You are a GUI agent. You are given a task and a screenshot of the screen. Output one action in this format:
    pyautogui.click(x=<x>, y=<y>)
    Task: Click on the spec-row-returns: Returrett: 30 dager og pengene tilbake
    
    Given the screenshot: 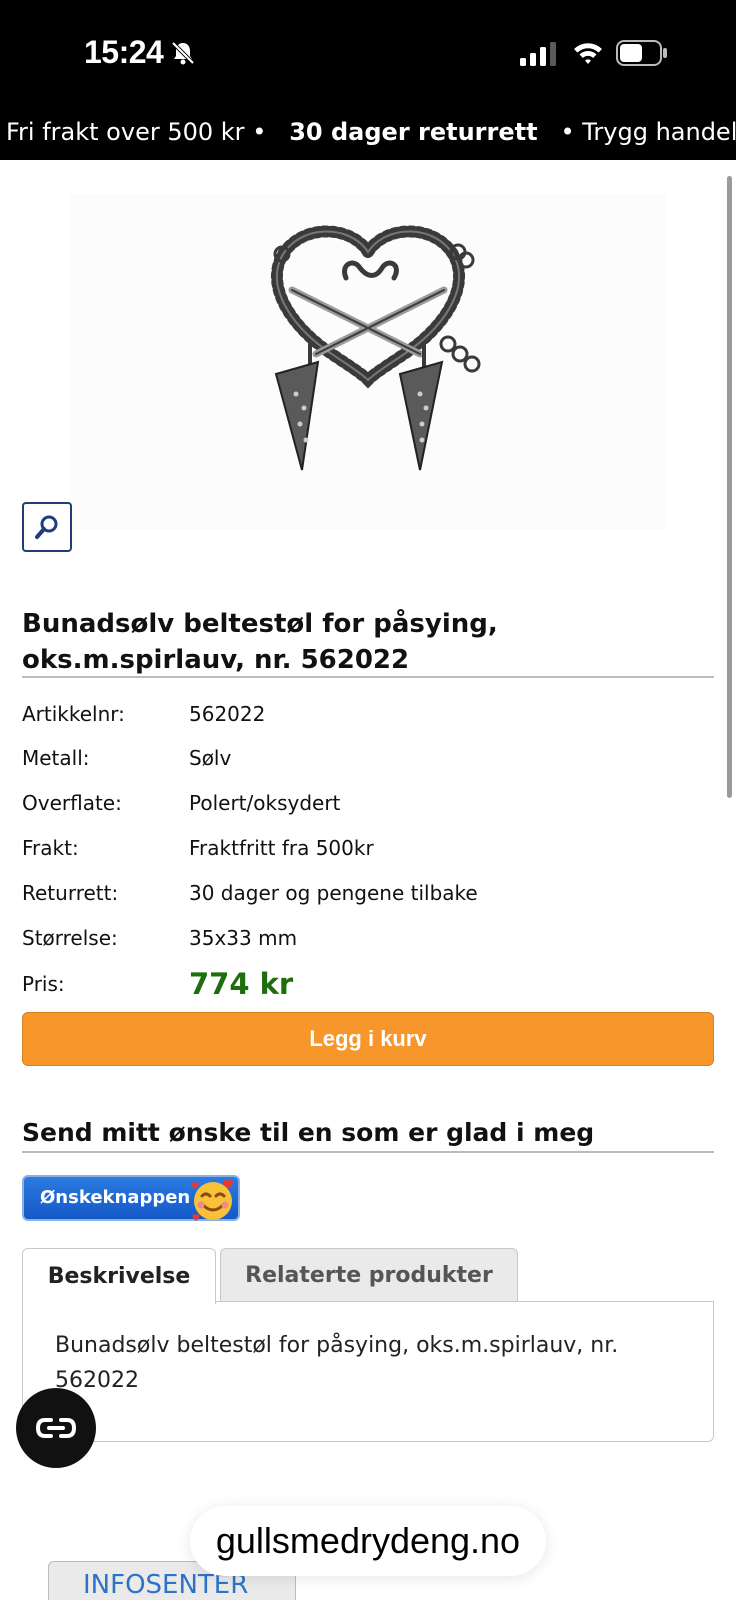 What is the action you would take?
    pyautogui.click(x=368, y=893)
    